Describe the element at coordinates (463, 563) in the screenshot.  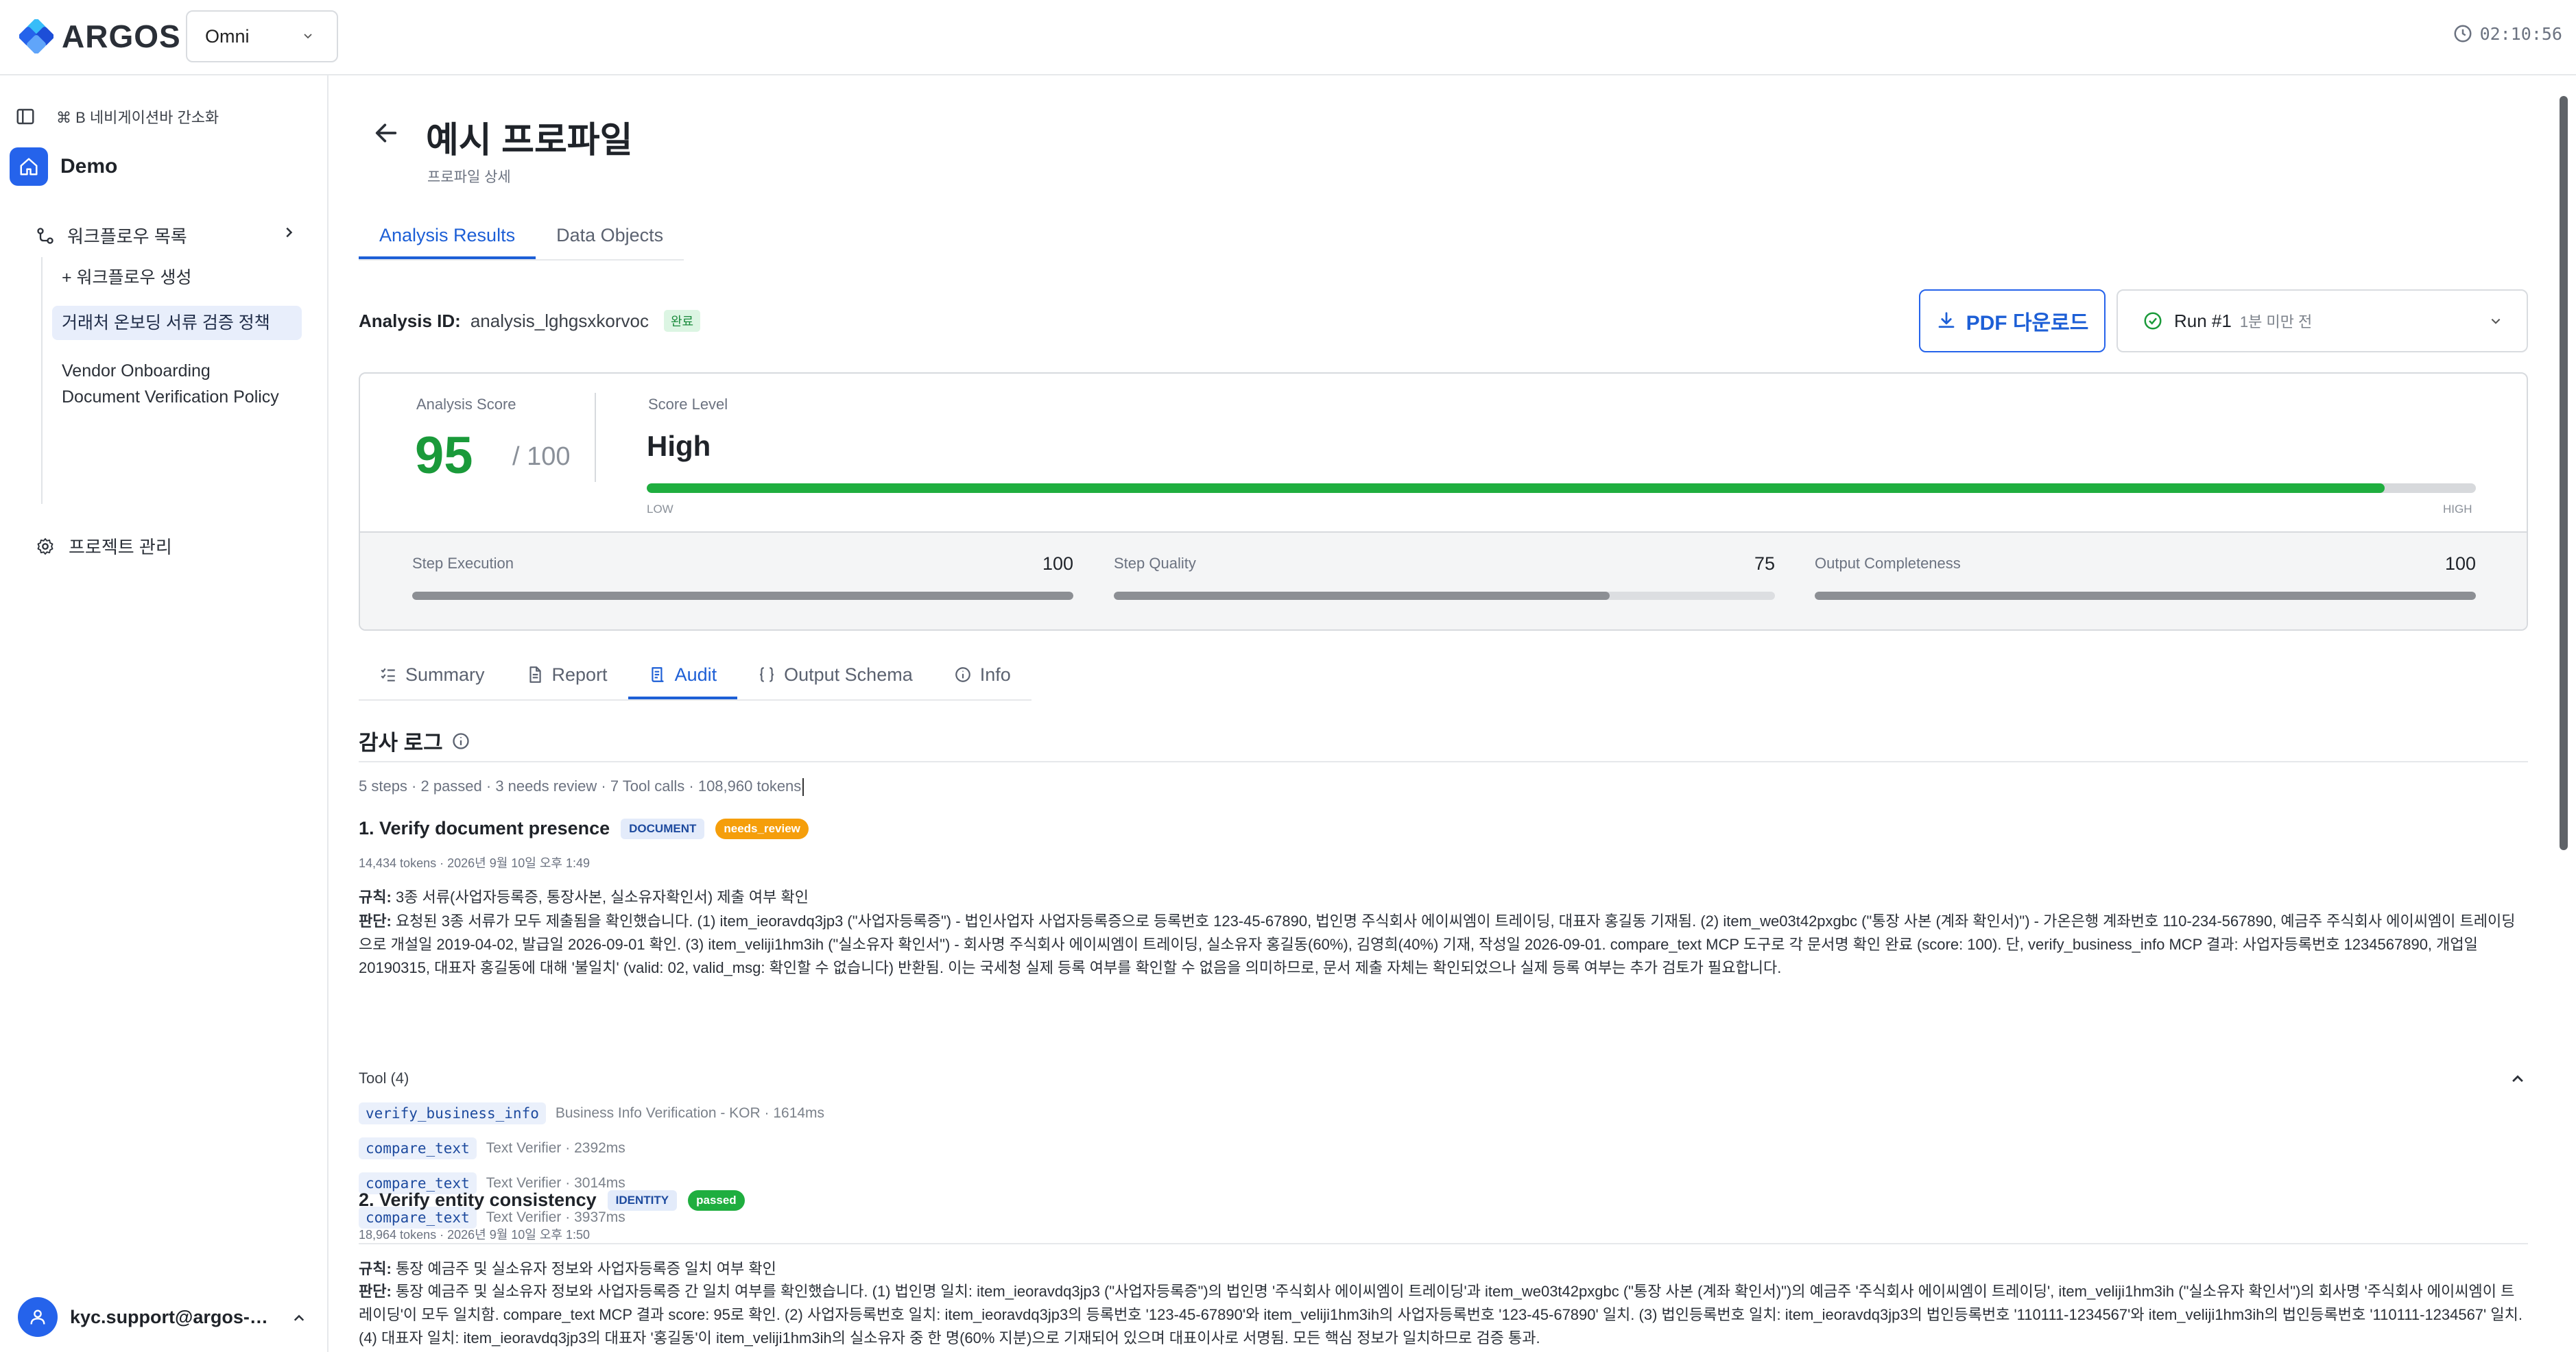
I see `metric-name: Step Execution` at that location.